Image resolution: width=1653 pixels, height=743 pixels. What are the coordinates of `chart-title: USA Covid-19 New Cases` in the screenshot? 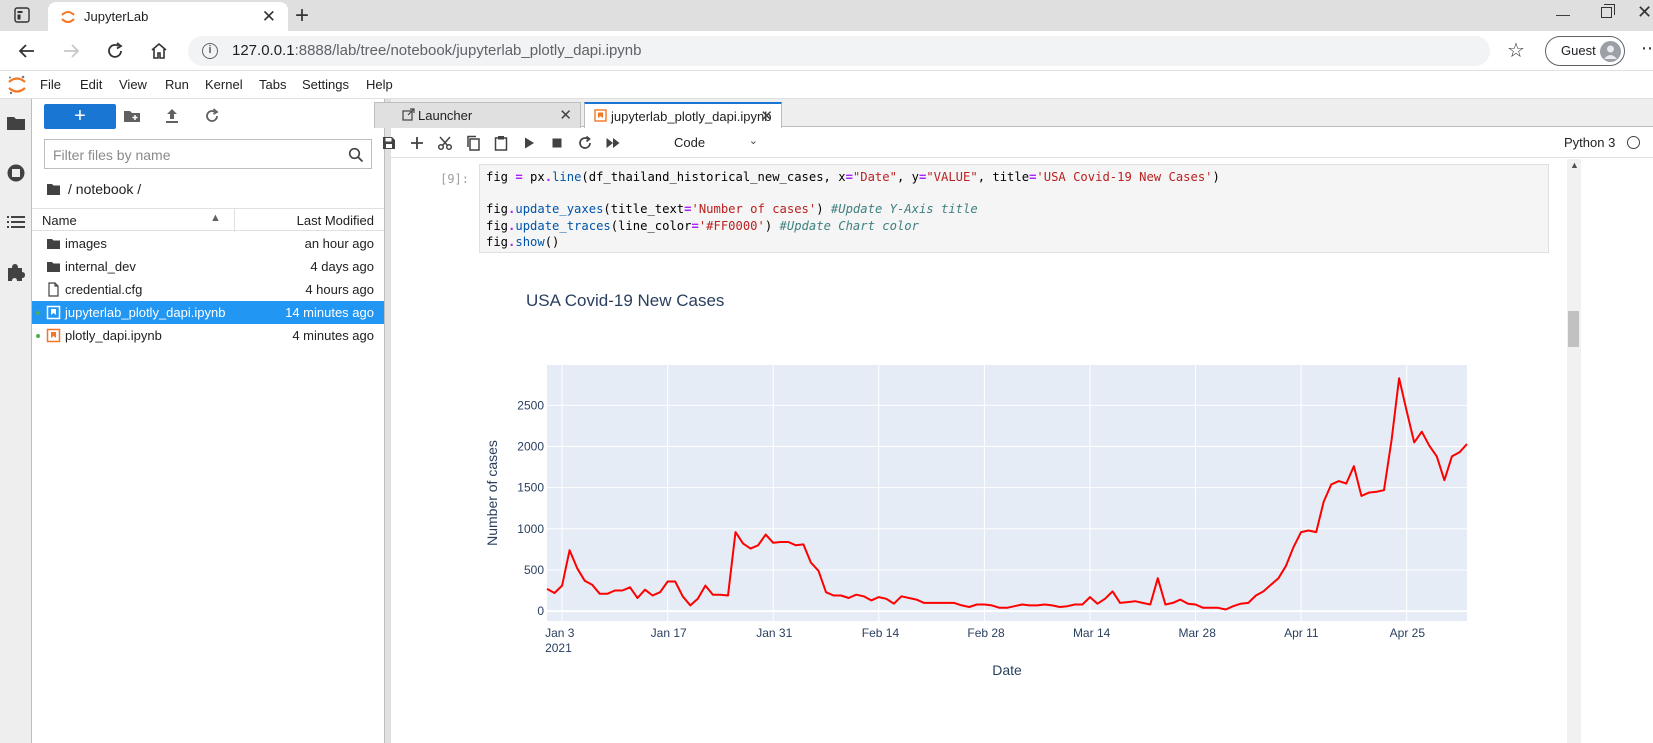 It's located at (625, 300).